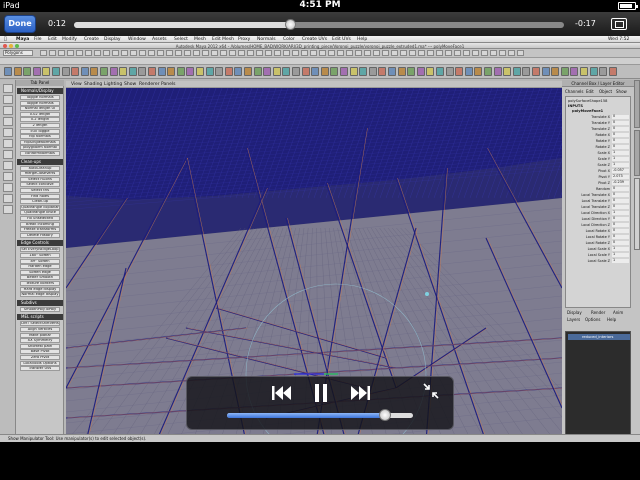 The image size is (640, 480). I want to click on panel-script-button: Select concave, so click(40, 185).